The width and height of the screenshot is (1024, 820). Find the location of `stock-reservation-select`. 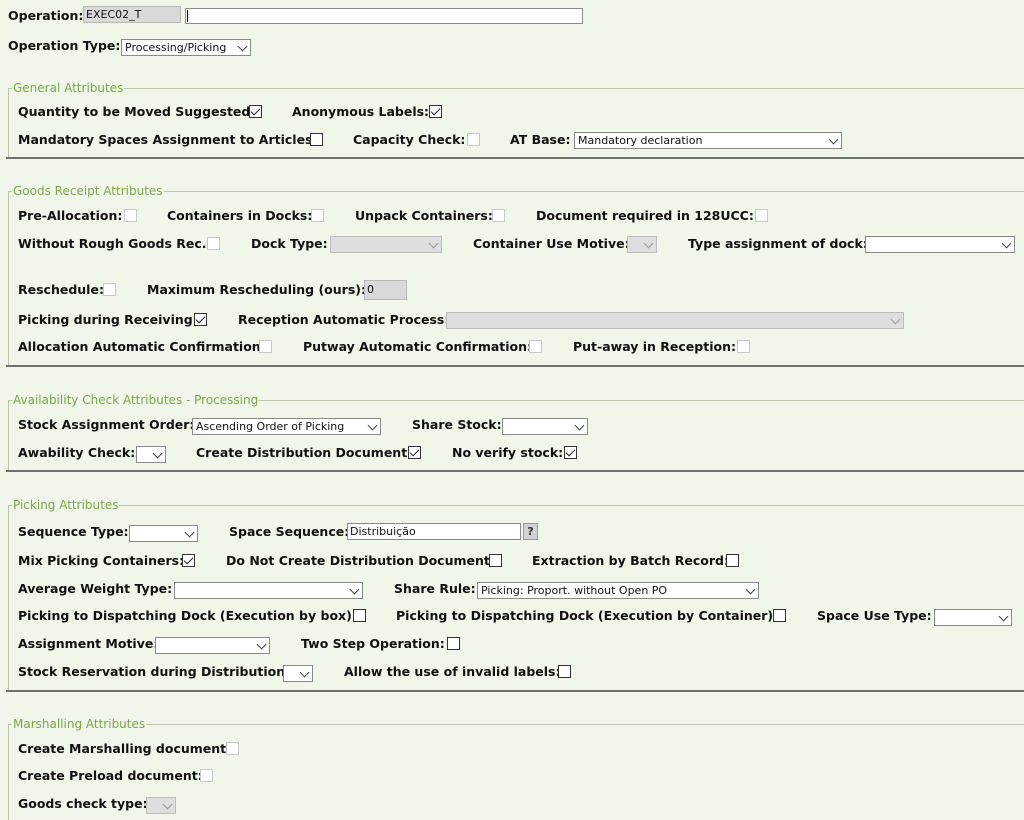

stock-reservation-select is located at coordinates (298, 673).